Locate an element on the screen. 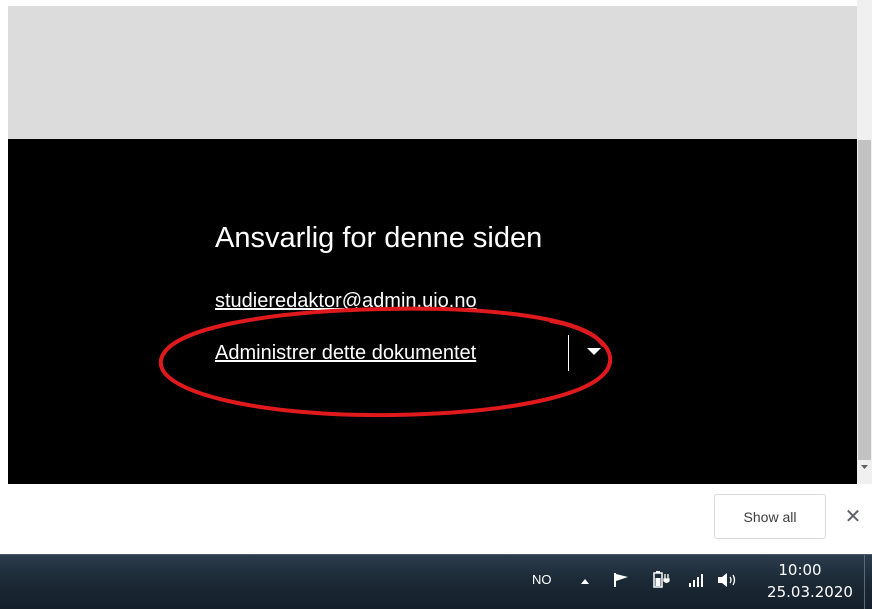 The width and height of the screenshot is (872, 609). volume-icon is located at coordinates (727, 580).